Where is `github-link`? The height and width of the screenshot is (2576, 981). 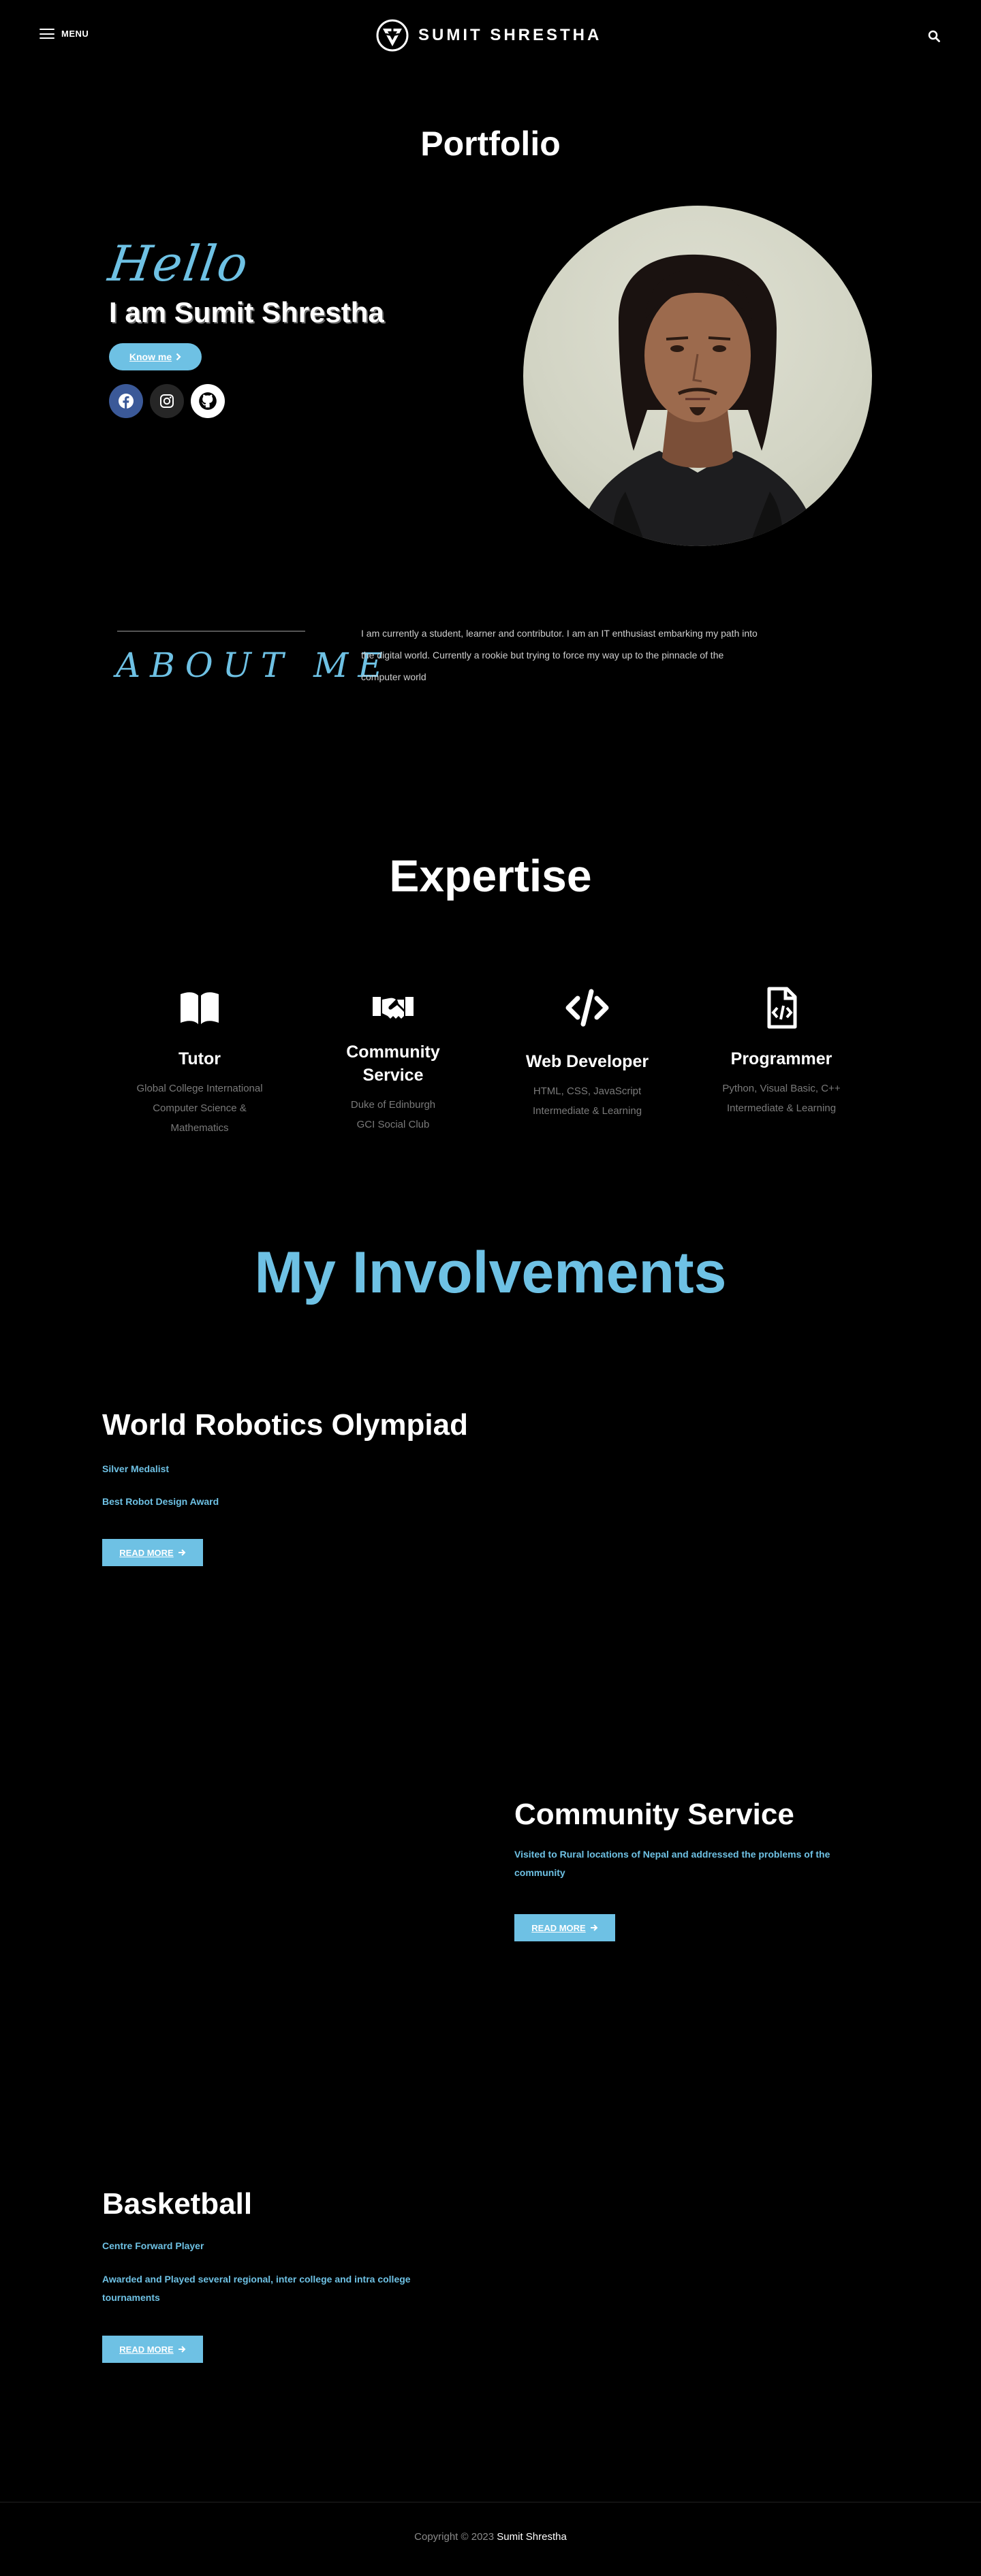 github-link is located at coordinates (208, 401).